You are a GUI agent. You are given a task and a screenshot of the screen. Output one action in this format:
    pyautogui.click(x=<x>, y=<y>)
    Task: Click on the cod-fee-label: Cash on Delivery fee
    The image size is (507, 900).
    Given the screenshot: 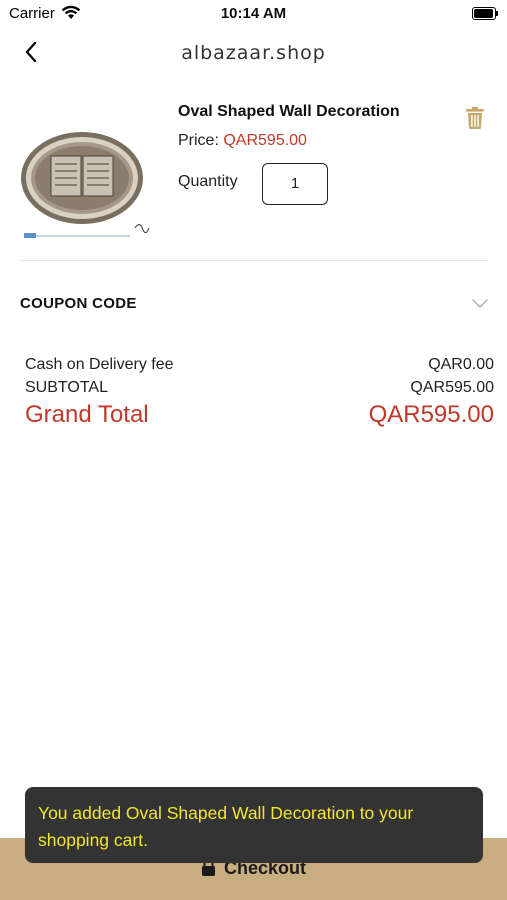 What is the action you would take?
    pyautogui.click(x=99, y=364)
    